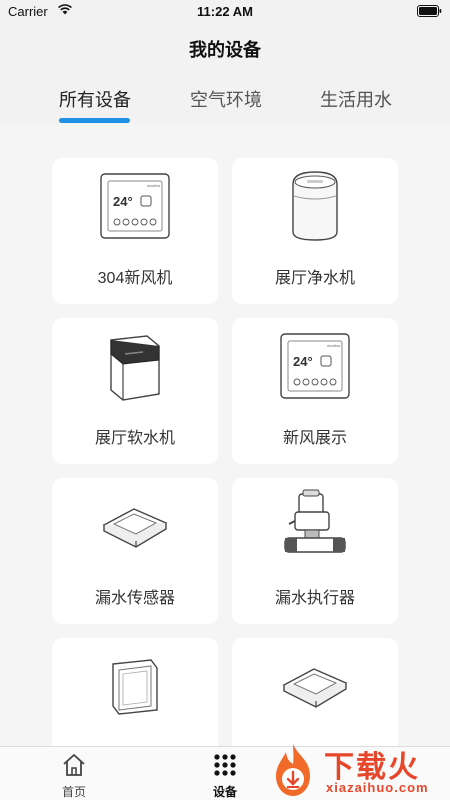 The height and width of the screenshot is (800, 450). What do you see at coordinates (356, 99) in the screenshot?
I see `tab-domestic-water: 生活用水` at bounding box center [356, 99].